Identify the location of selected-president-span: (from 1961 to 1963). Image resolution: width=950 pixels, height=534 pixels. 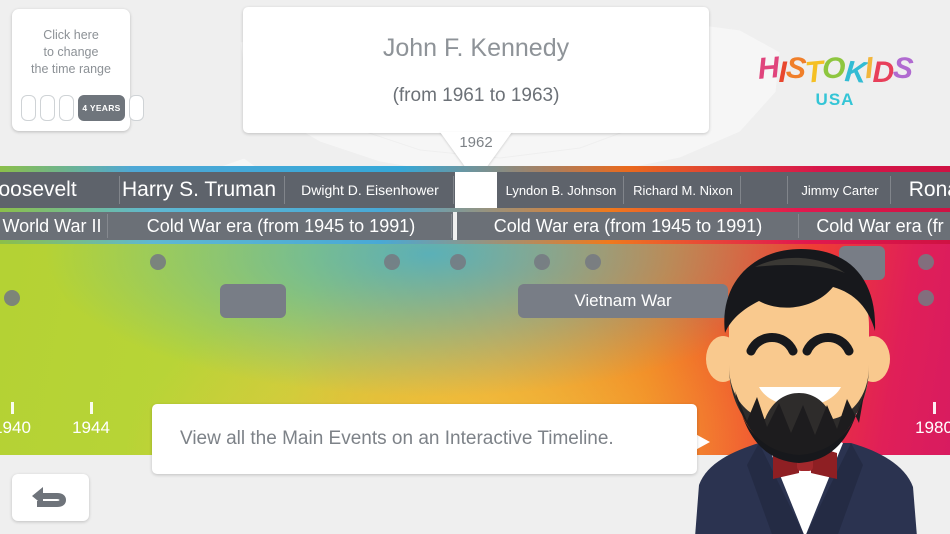
(476, 95).